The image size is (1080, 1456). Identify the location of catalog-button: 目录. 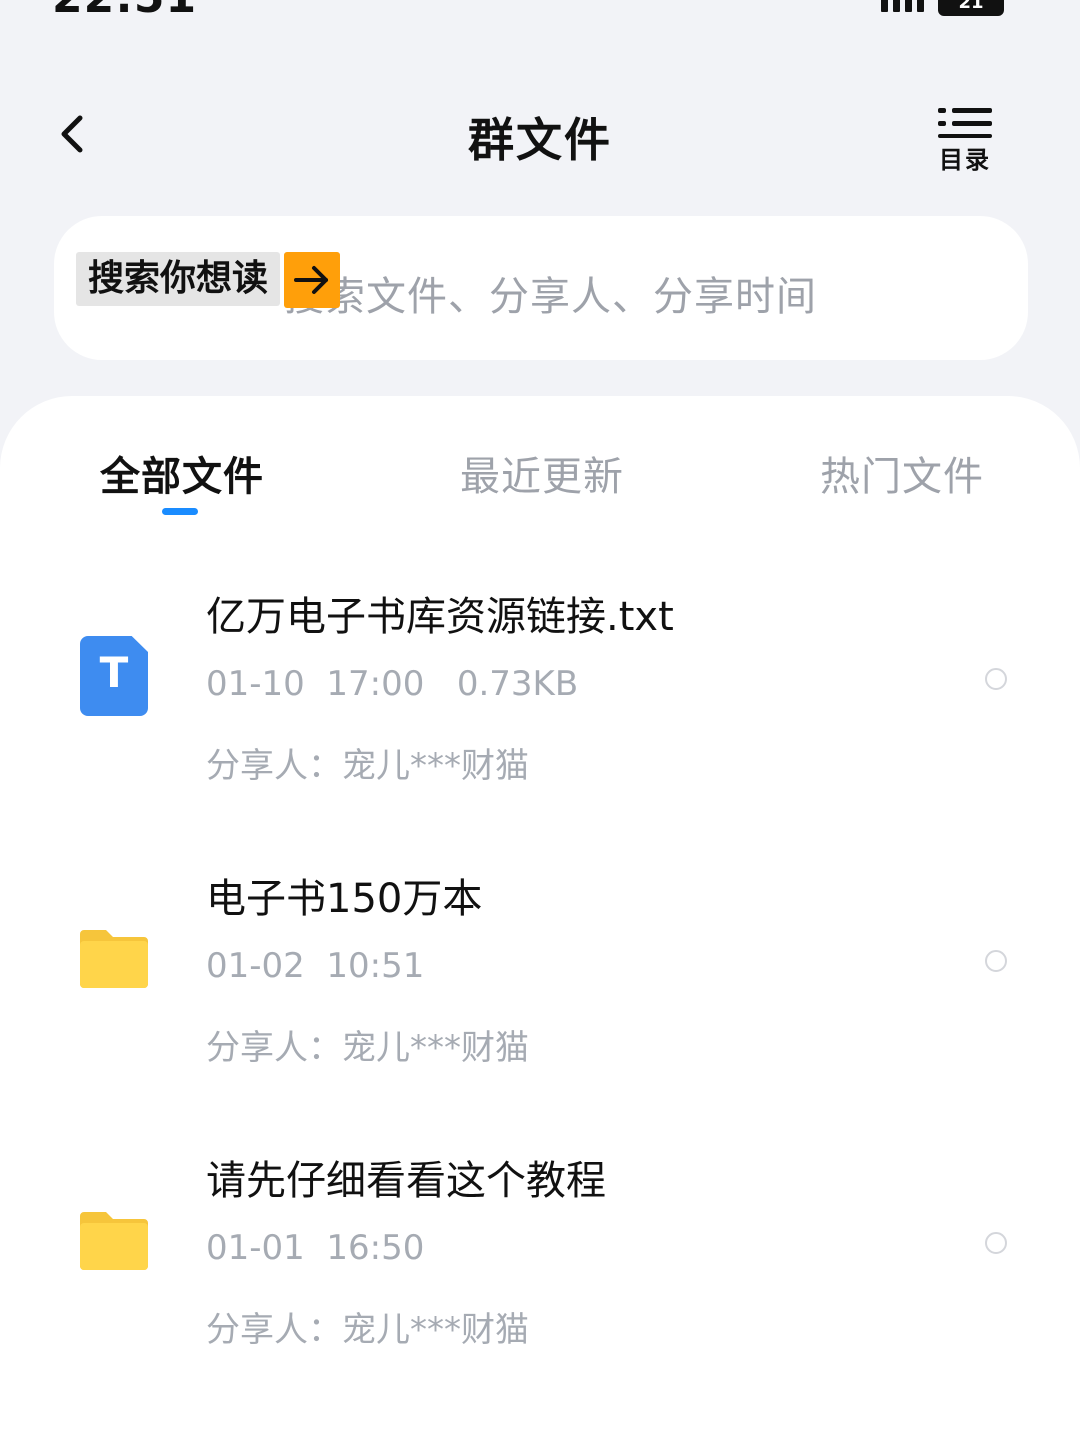
(965, 140).